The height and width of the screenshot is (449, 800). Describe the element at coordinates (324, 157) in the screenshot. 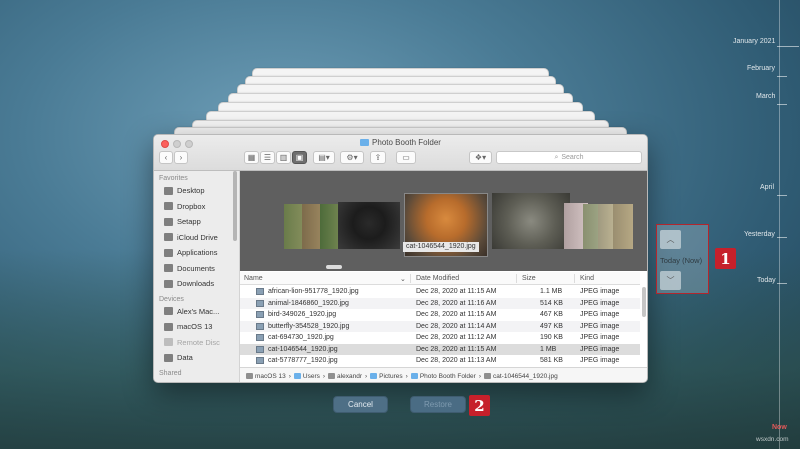

I see `group-by-button: ▤▾` at that location.